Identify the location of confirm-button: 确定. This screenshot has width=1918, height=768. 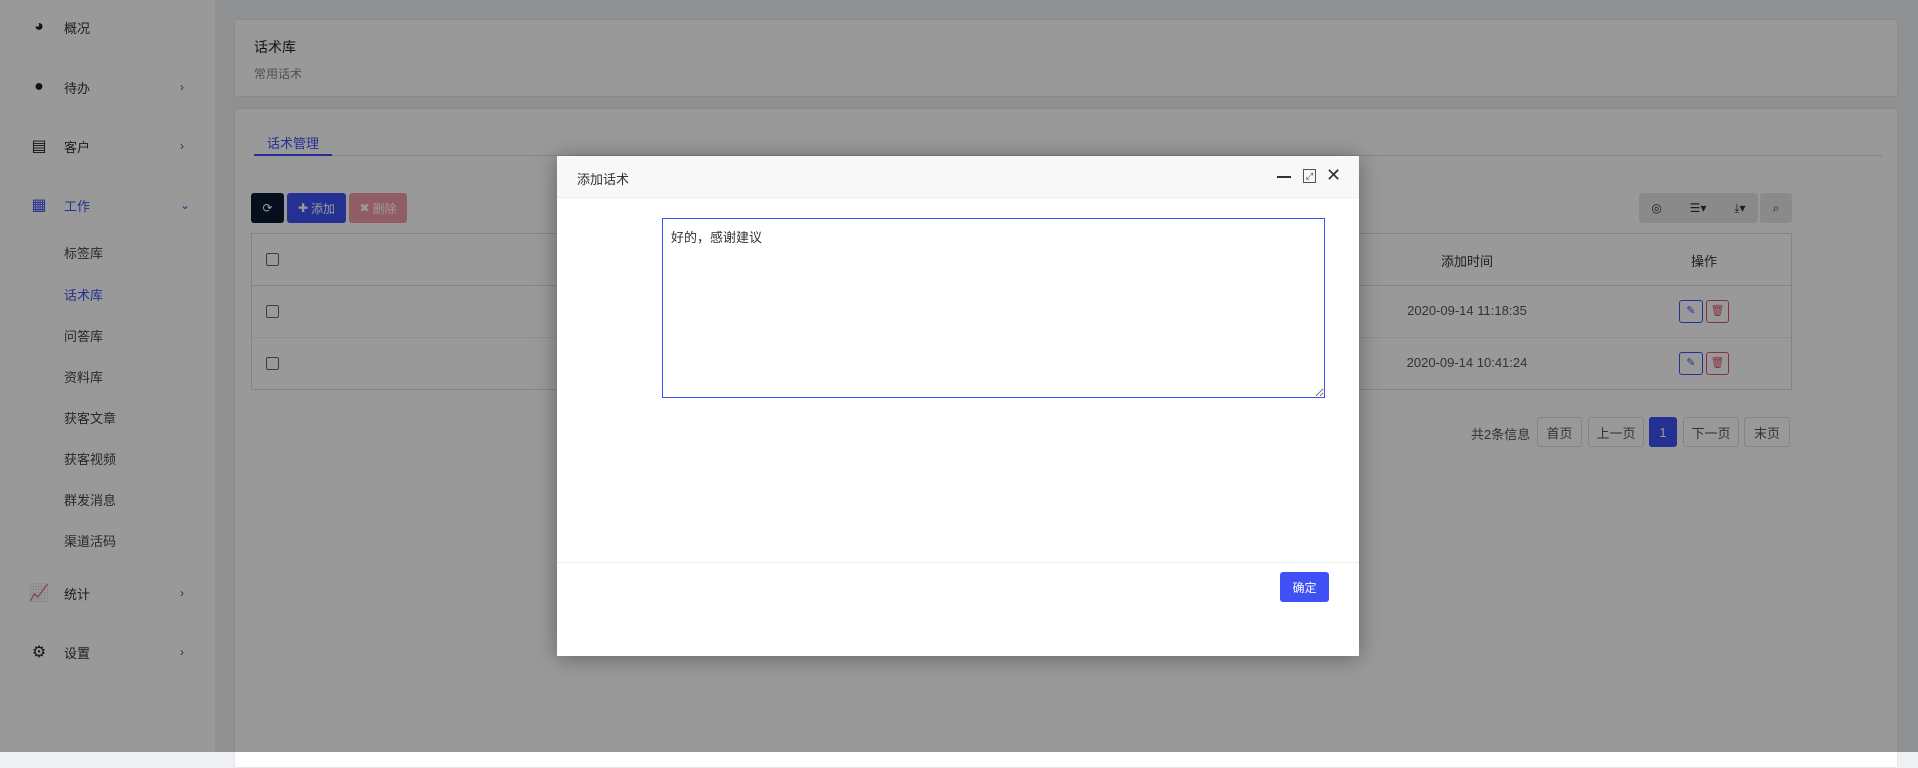
(1304, 587).